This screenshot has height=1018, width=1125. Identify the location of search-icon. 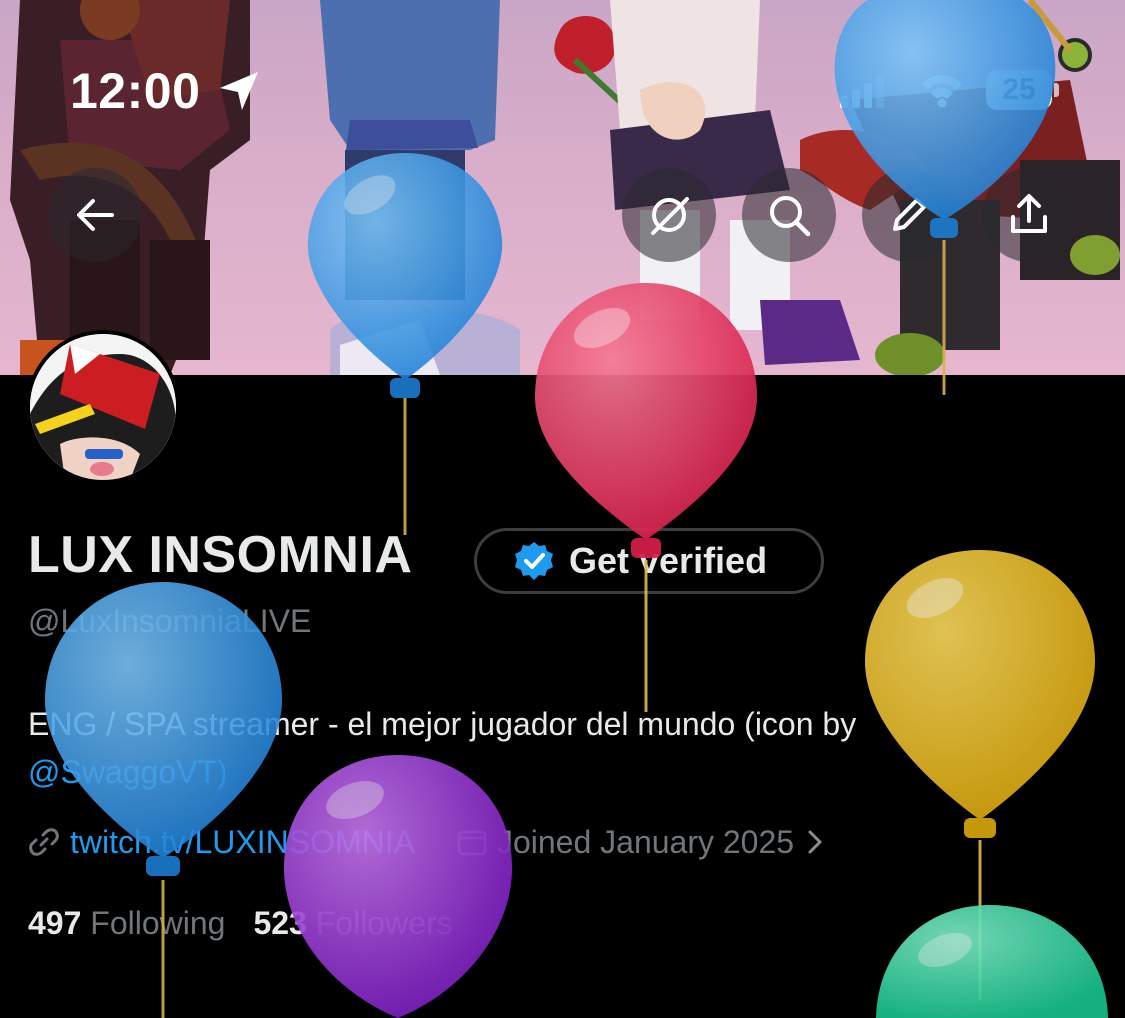
(790, 216).